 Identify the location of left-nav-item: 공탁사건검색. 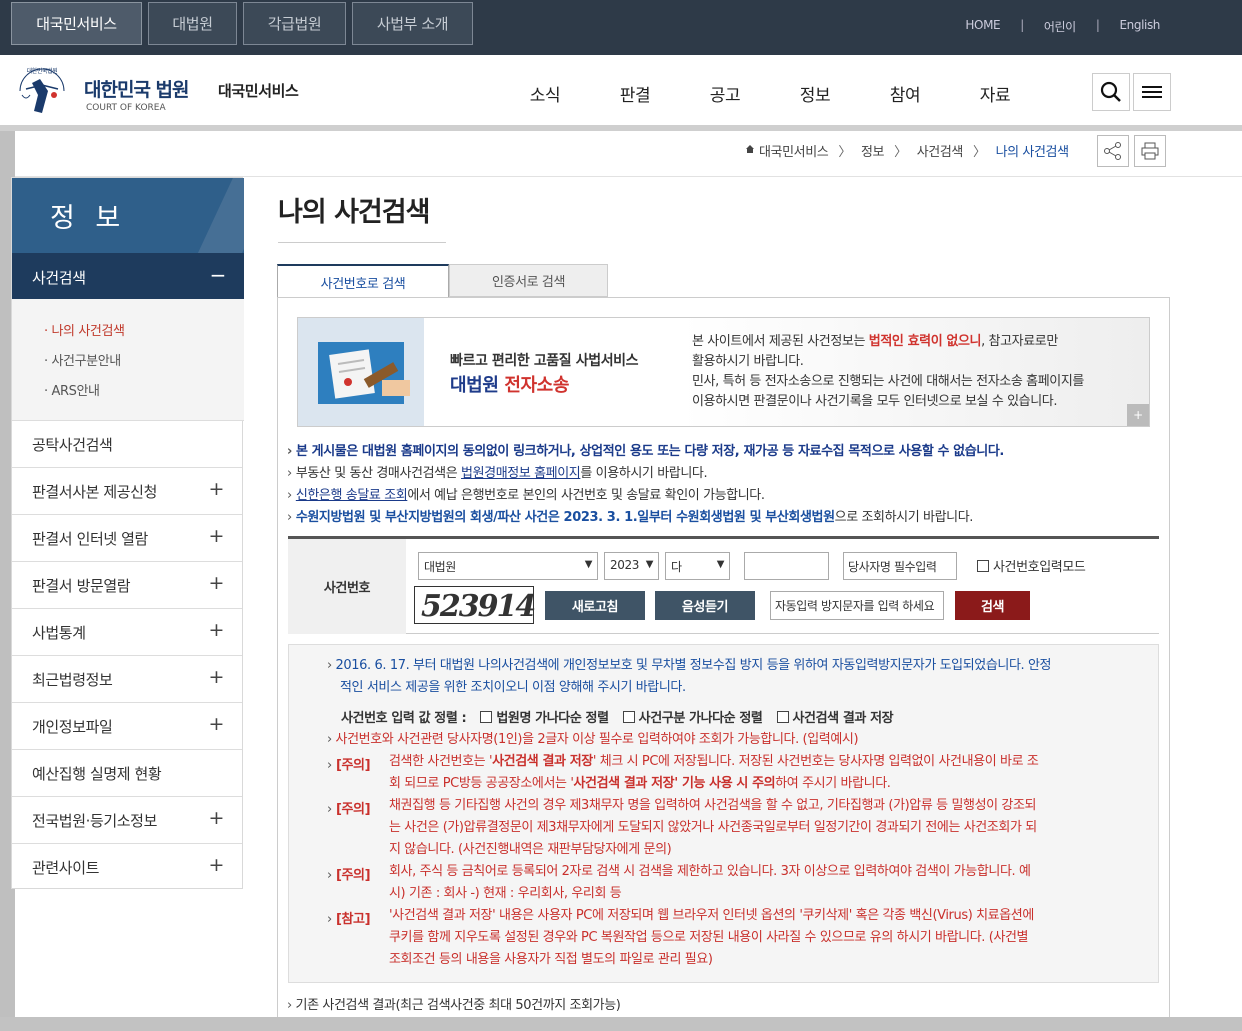
(127, 444).